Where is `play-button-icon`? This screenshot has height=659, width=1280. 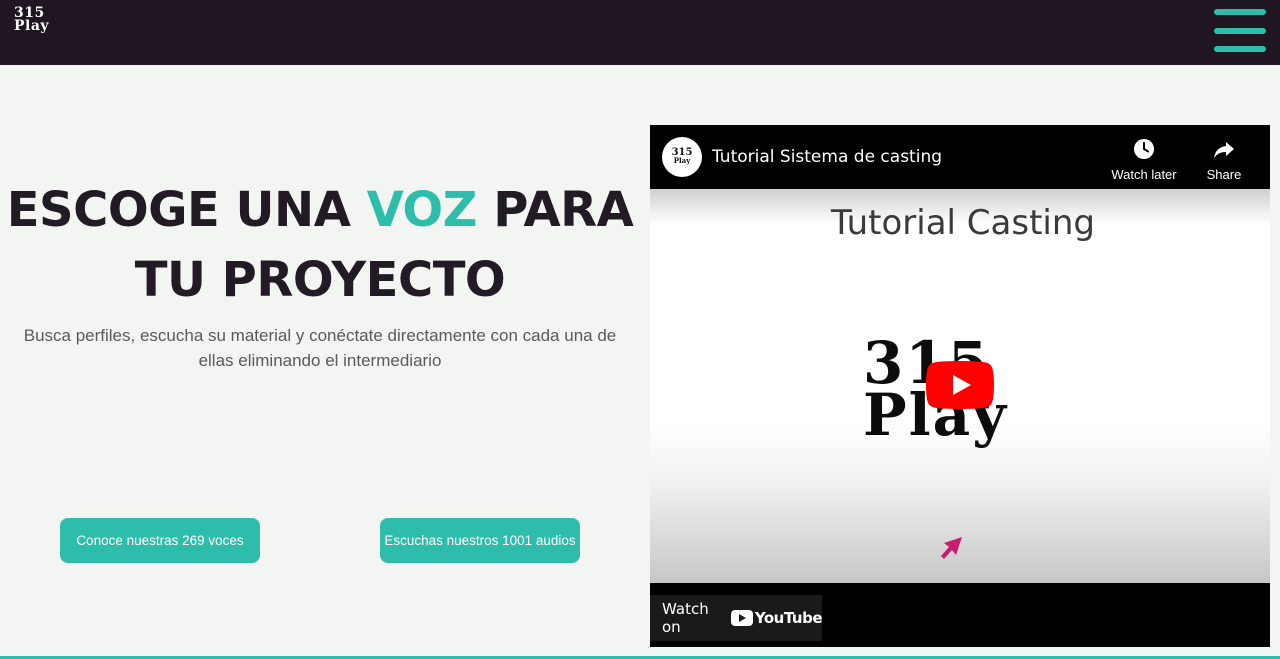
play-button-icon is located at coordinates (960, 385).